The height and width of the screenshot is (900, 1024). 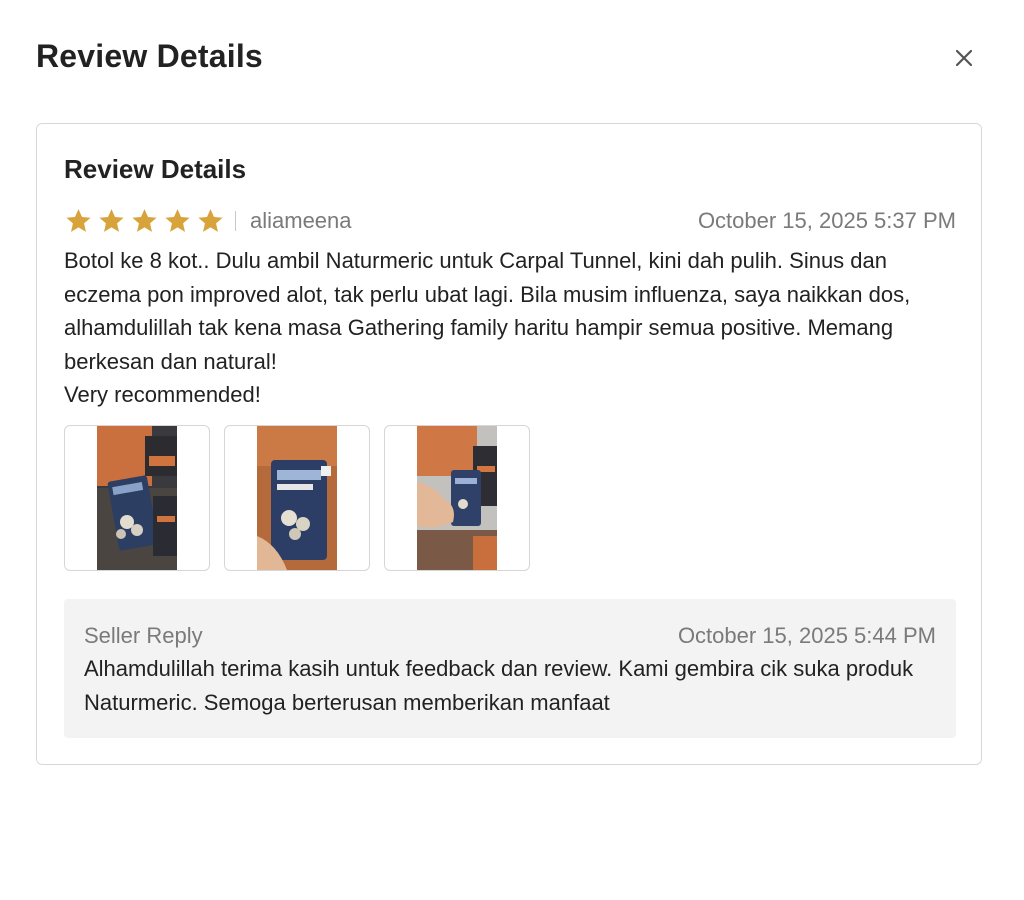 I want to click on star-rating, so click(x=144, y=221).